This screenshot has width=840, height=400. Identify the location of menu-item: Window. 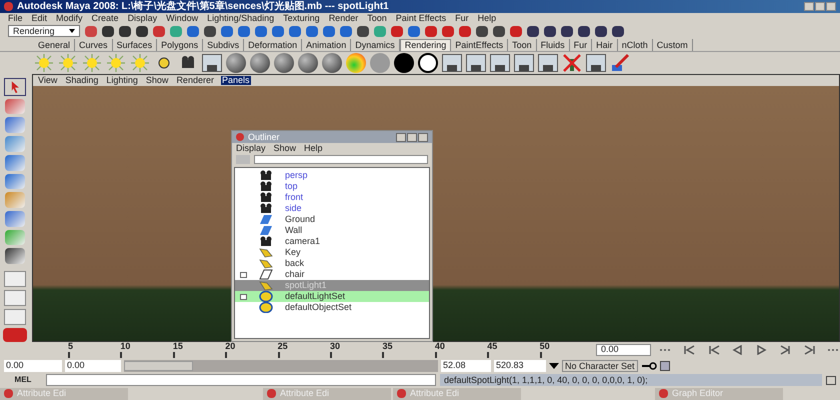
(182, 18).